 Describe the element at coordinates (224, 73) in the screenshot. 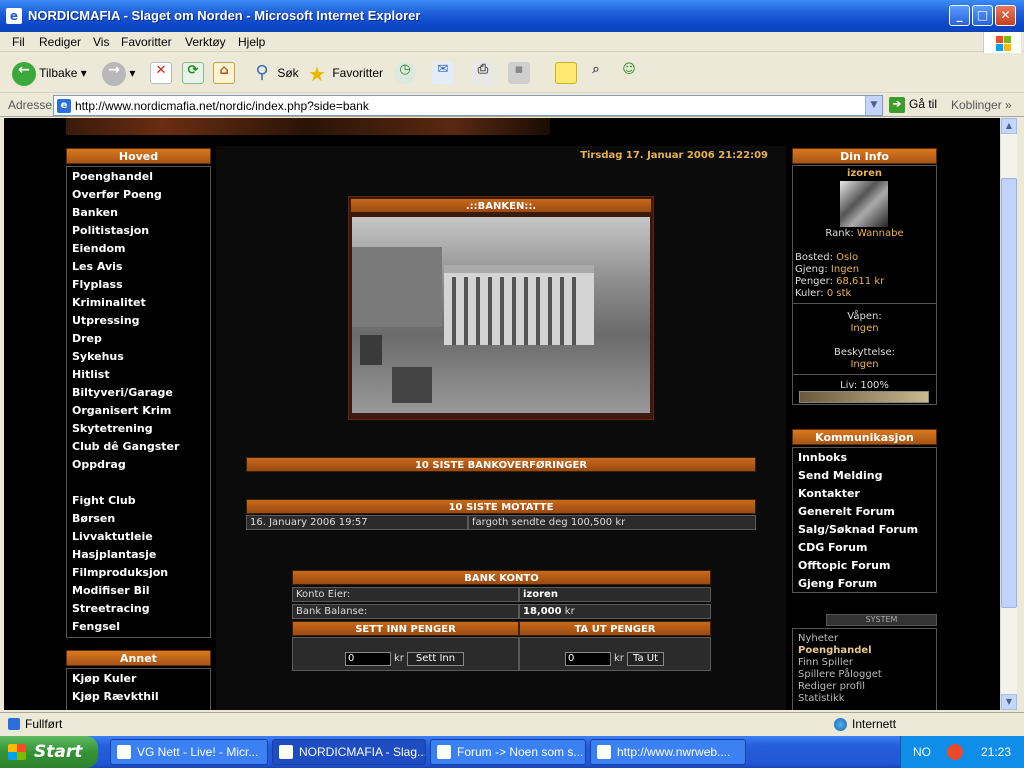

I see `home-icon: ⌂` at that location.